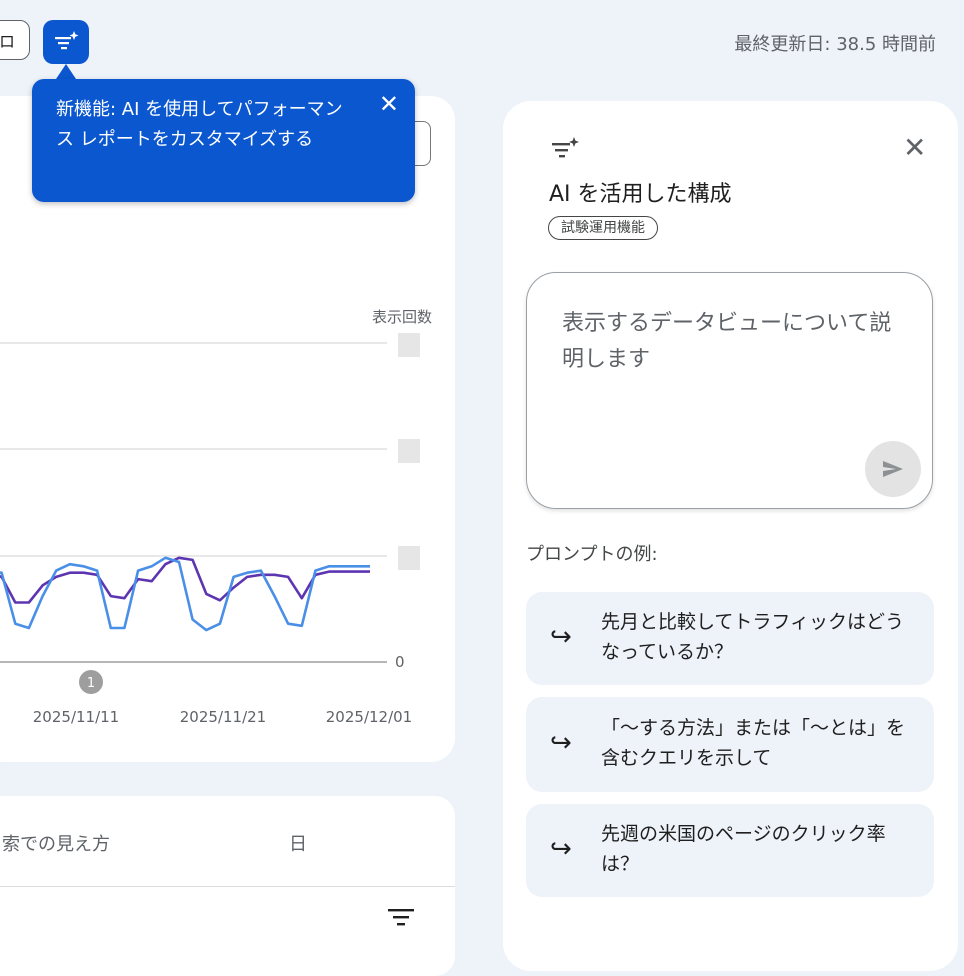 The width and height of the screenshot is (964, 976). What do you see at coordinates (199, 124) in the screenshot?
I see `tooltip-text: 新機能: AI を使用してパフォーマンス レポートをカスタマイズする` at bounding box center [199, 124].